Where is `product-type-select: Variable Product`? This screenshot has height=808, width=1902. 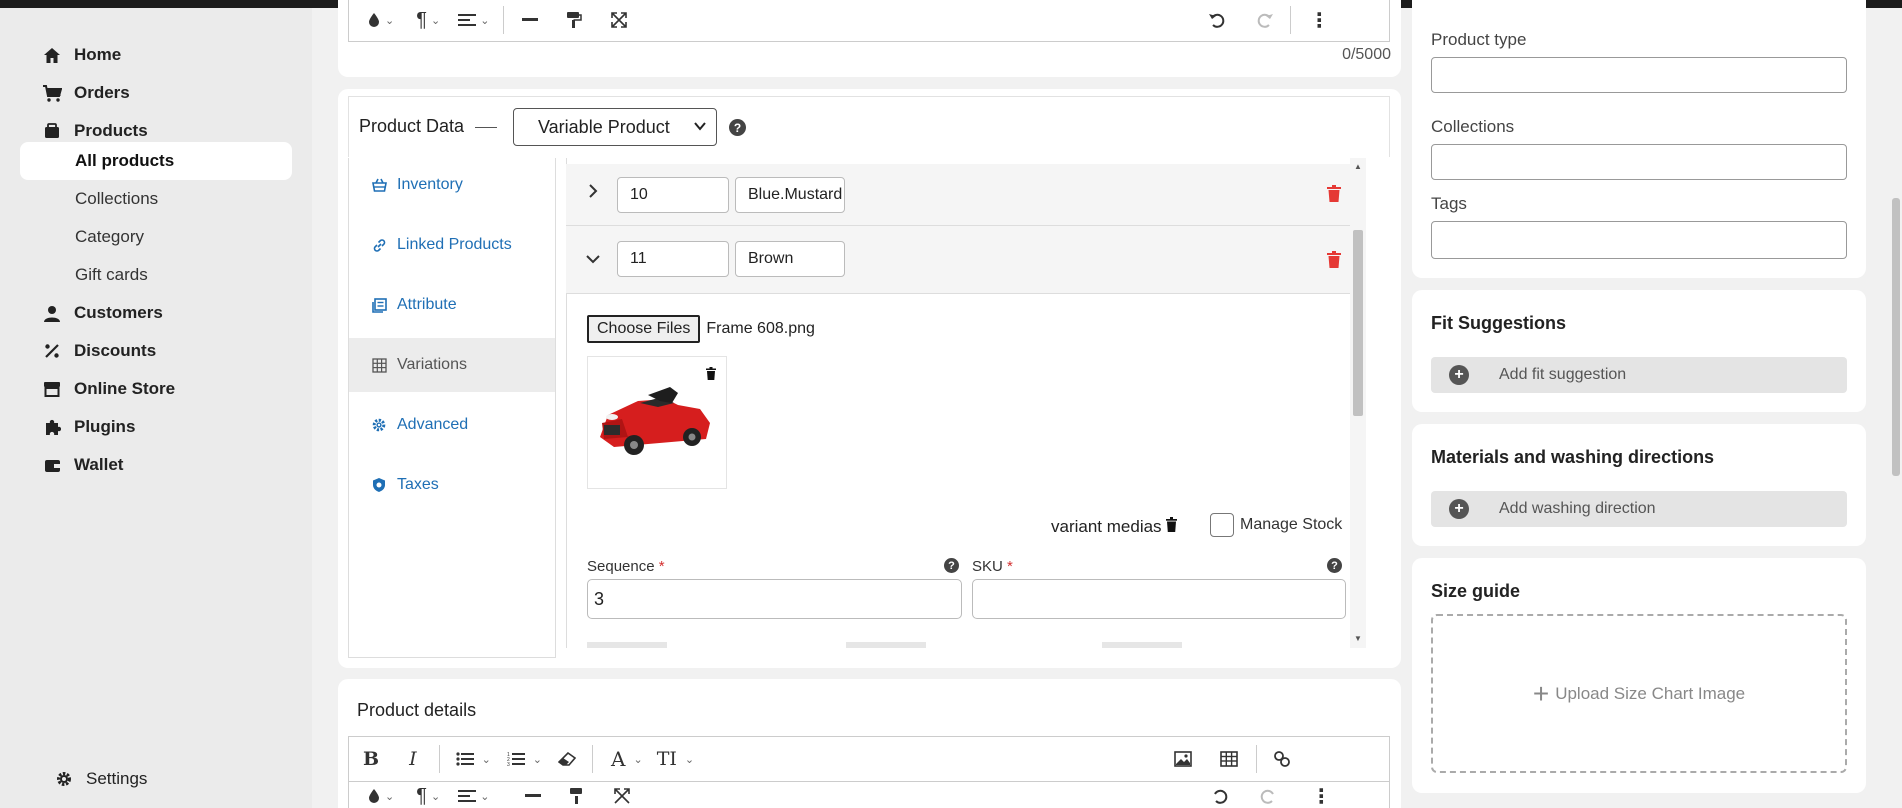
product-type-select: Variable Product is located at coordinates (615, 127).